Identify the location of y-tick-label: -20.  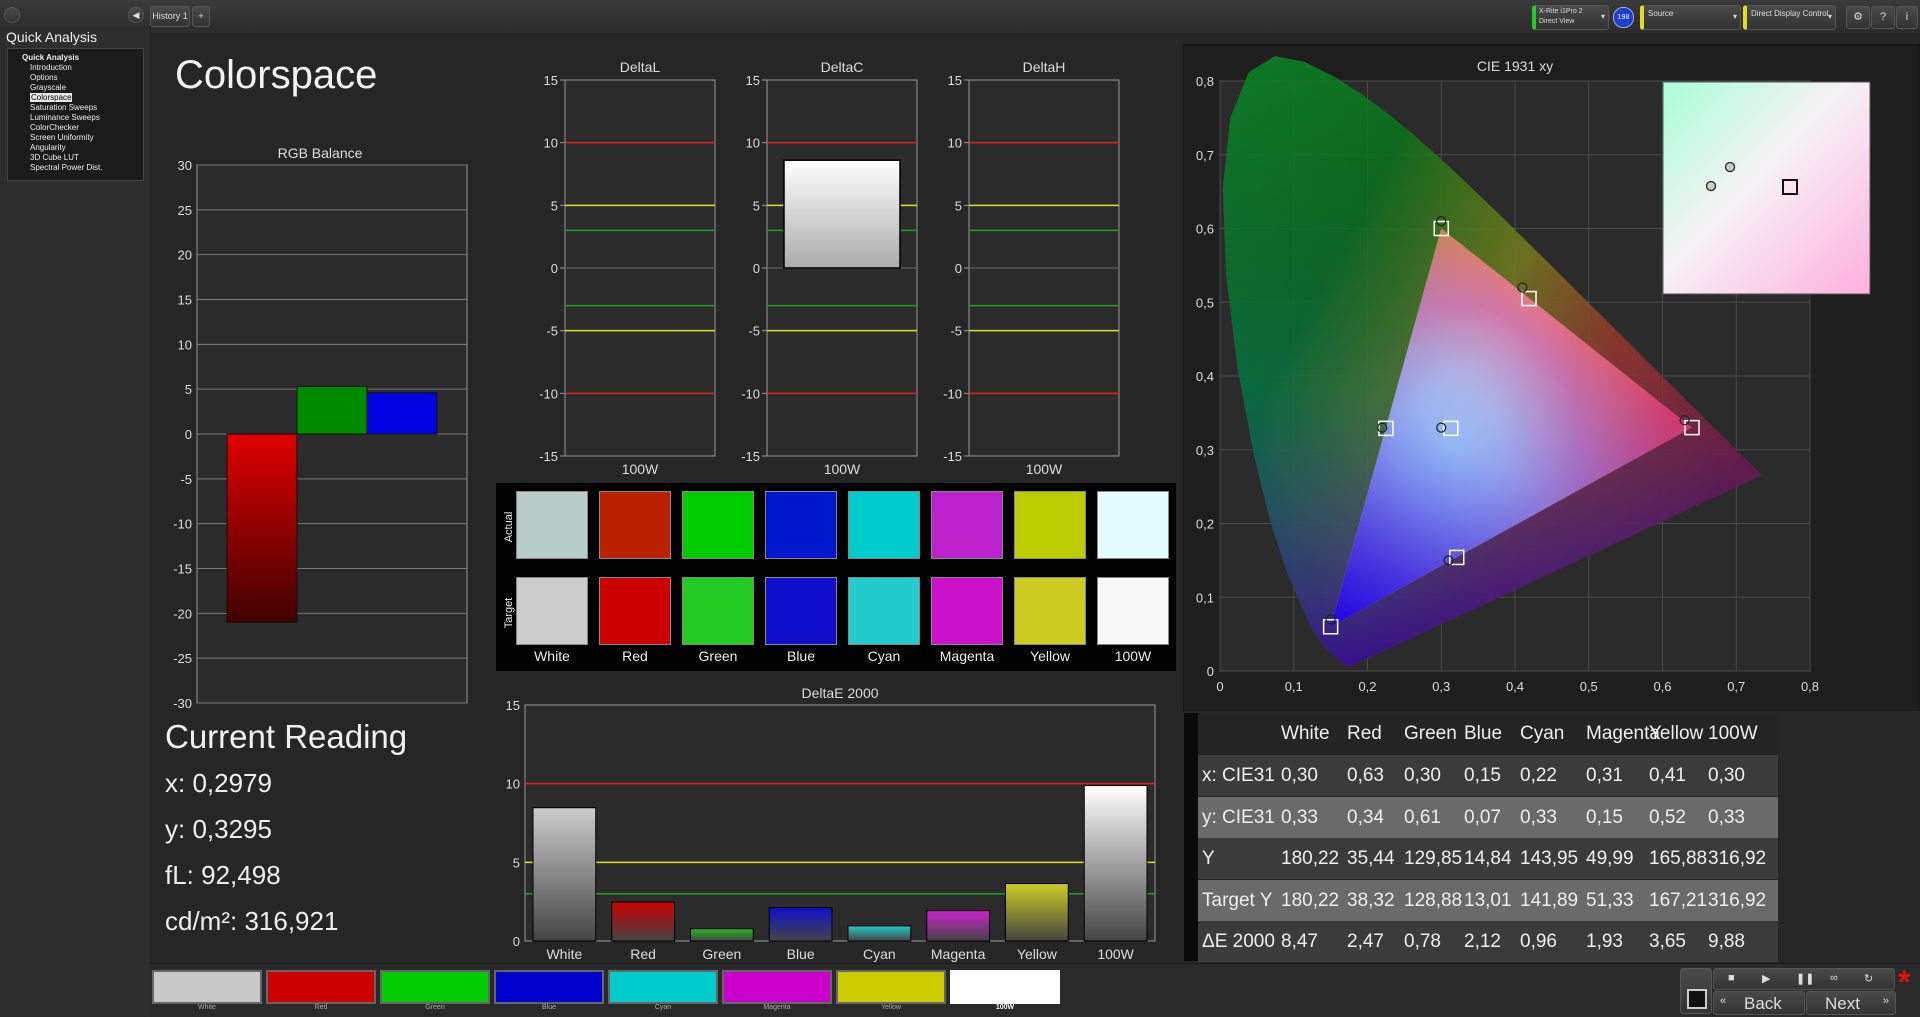
(182, 613).